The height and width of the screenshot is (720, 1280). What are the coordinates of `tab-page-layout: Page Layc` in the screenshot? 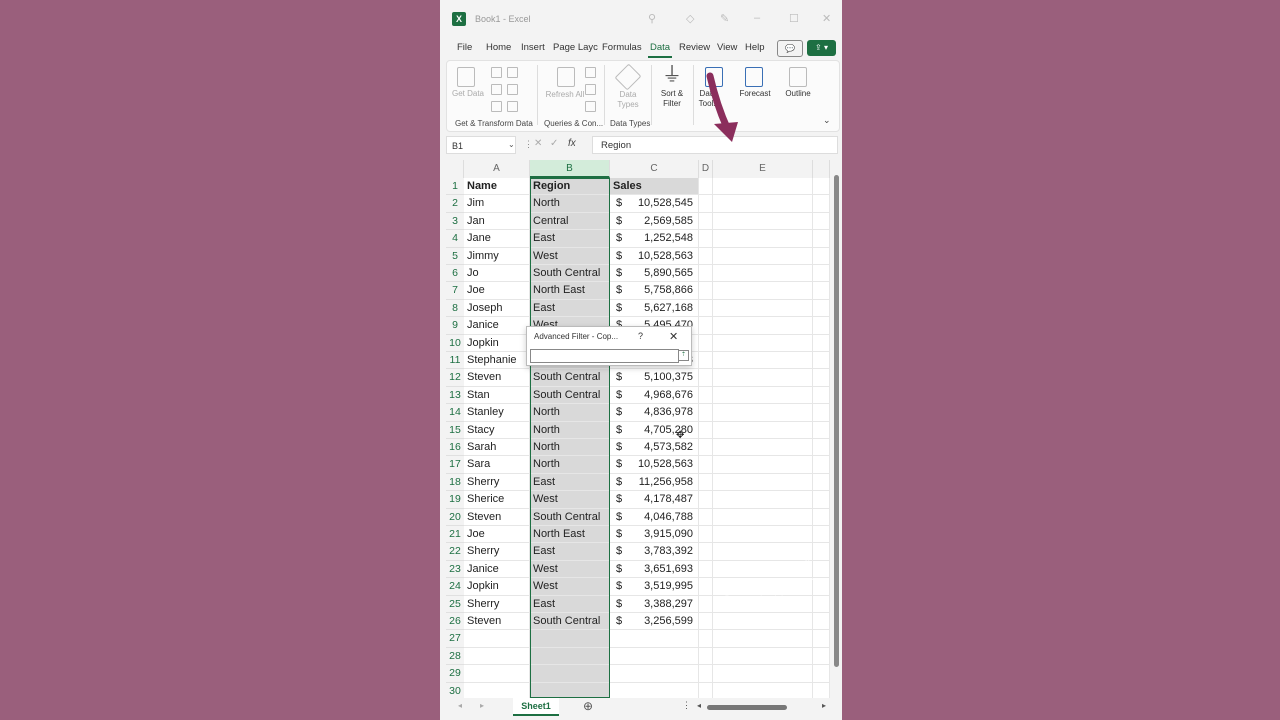 It's located at (575, 47).